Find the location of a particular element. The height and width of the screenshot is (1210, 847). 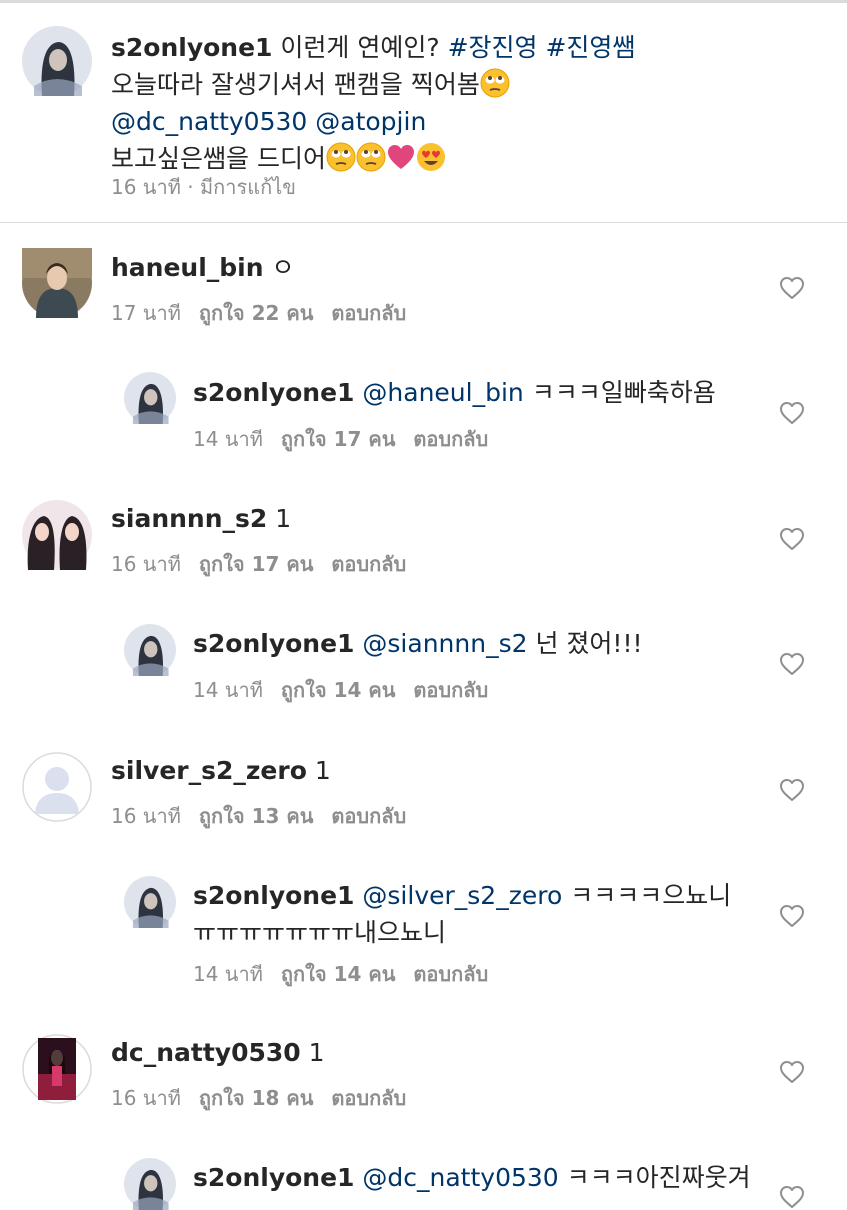

caption-line-3: @dc_natty0530 @atopjin is located at coordinates (461, 121).